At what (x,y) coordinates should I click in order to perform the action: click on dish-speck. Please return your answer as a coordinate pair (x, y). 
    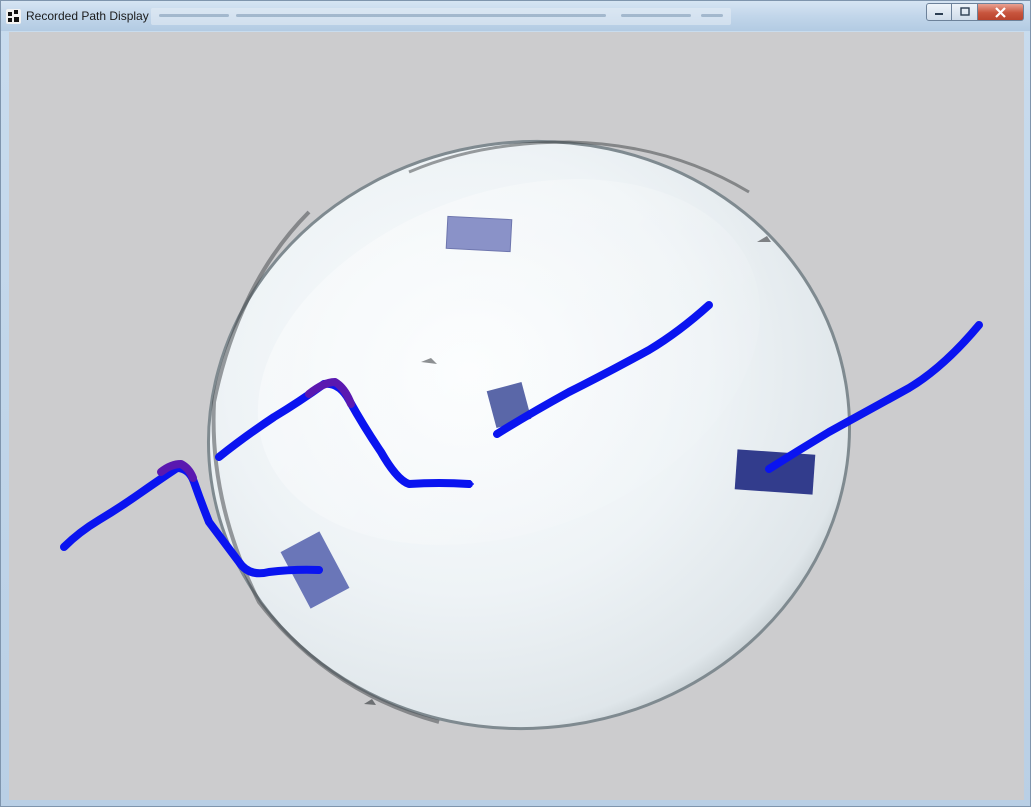
    Looking at the image, I should click on (370, 702).